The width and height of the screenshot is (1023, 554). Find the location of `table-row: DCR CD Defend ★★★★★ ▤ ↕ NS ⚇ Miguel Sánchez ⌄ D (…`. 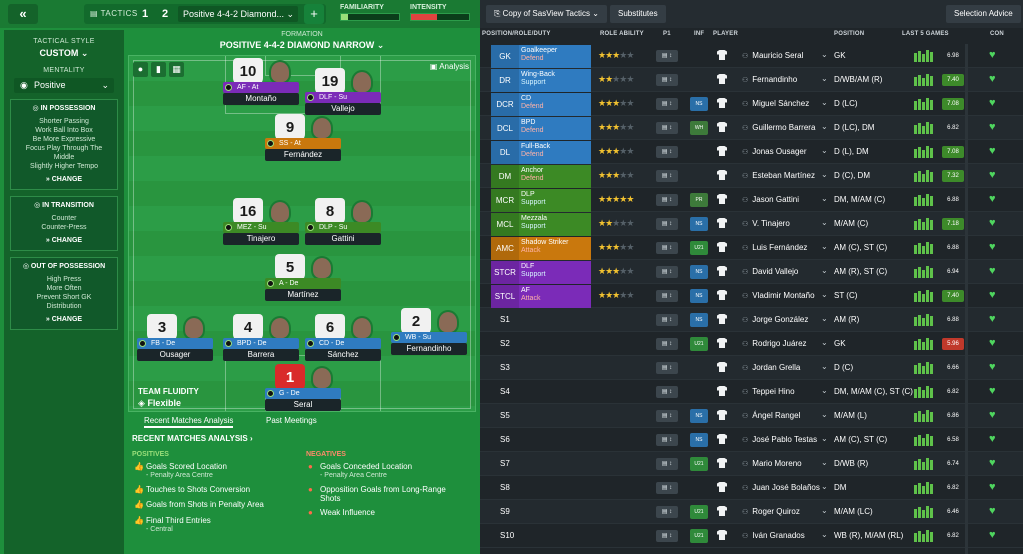

table-row: DCR CD Defend ★★★★★ ▤ ↕ NS ⚇ Miguel Sánchez ⌄ D (… is located at coordinates (751, 104).